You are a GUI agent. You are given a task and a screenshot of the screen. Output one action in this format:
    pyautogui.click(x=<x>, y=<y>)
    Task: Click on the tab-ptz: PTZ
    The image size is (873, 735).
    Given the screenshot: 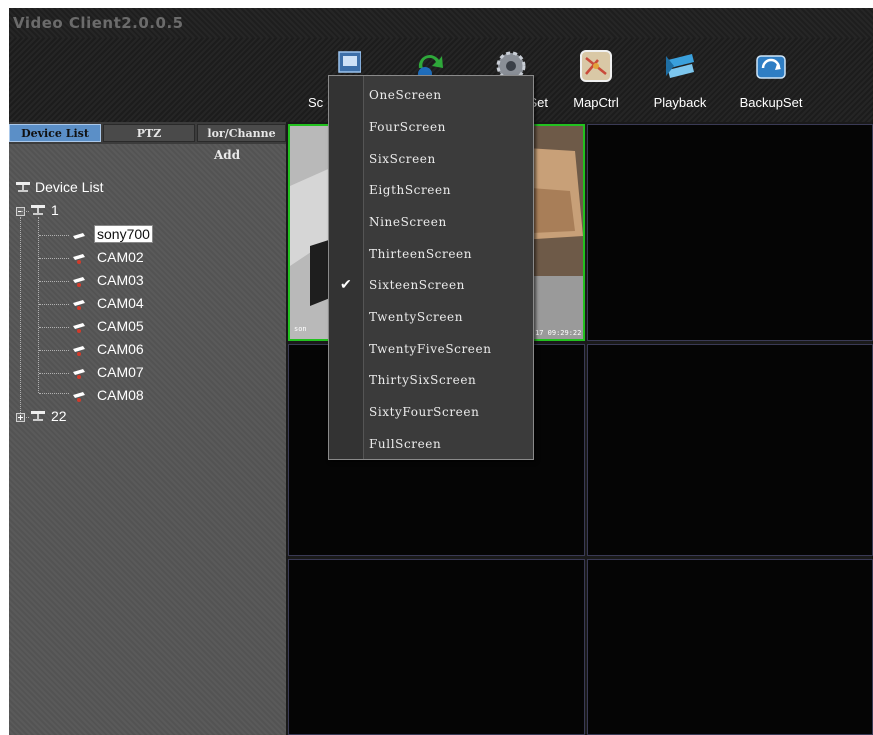 What is the action you would take?
    pyautogui.click(x=149, y=133)
    